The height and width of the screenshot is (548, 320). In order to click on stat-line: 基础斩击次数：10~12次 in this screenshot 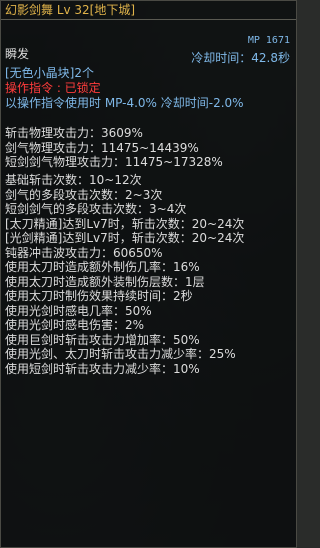, I will do `click(73, 180)`.